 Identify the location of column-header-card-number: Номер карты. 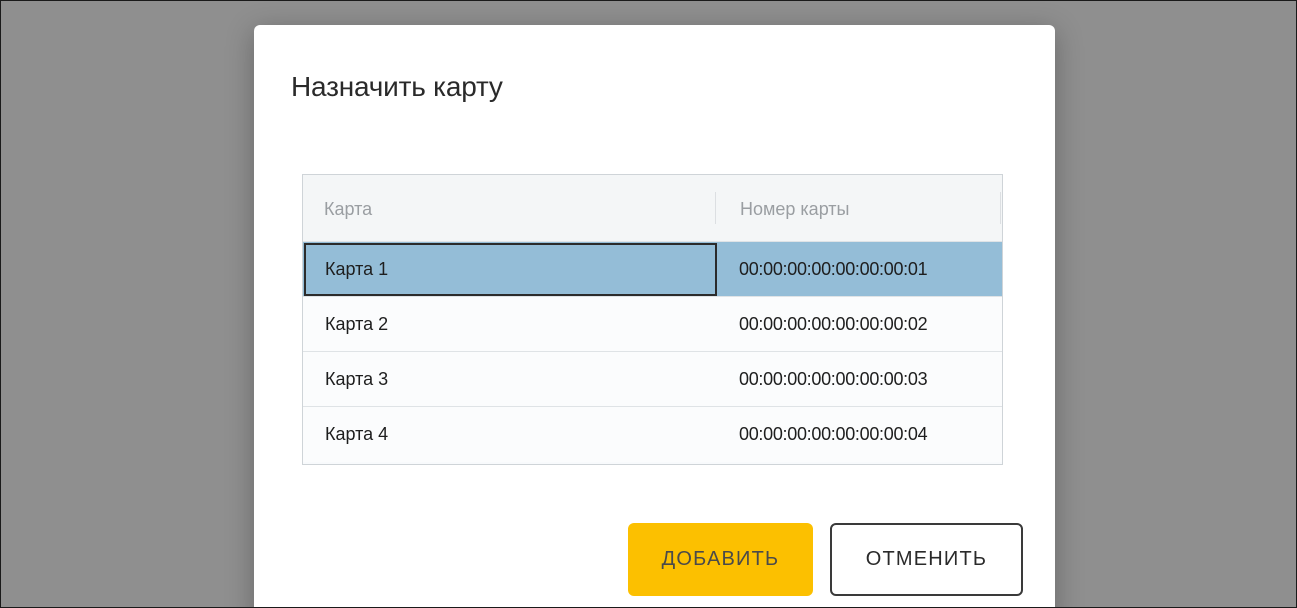
(795, 208).